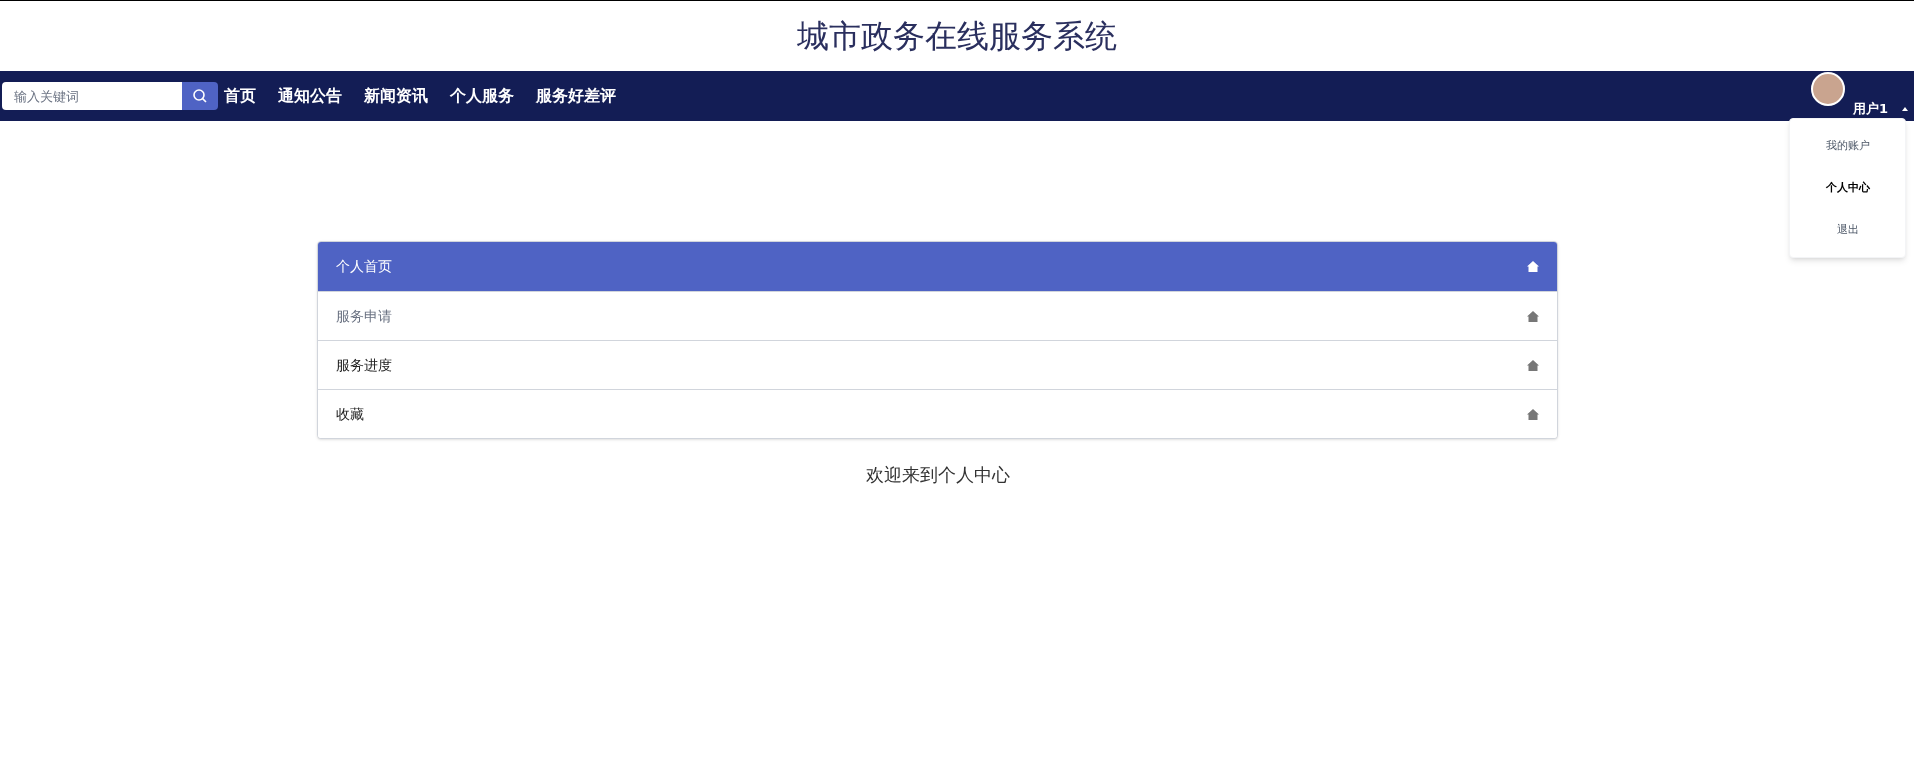 This screenshot has width=1914, height=759. Describe the element at coordinates (937, 364) in the screenshot. I see `menu-item: 服务进度` at that location.